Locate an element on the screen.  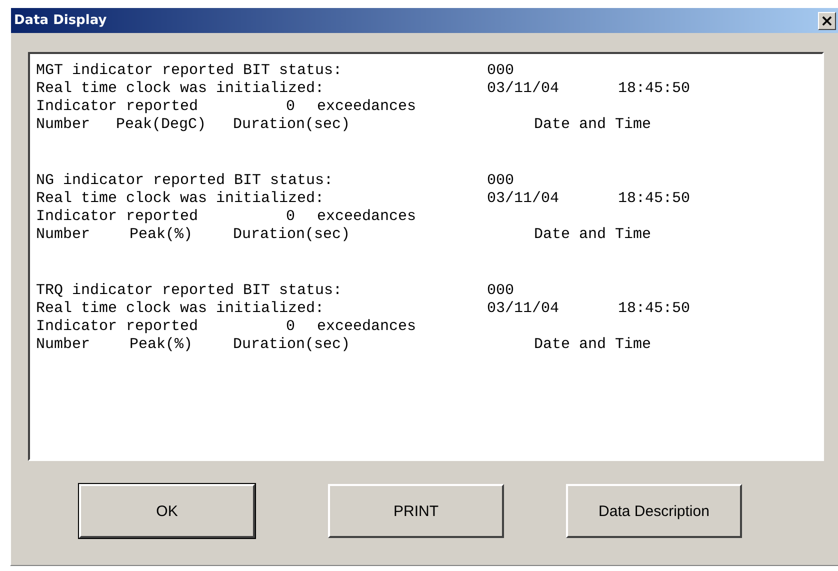
status-label: TRQ indicator reported BIT status: is located at coordinates (190, 291).